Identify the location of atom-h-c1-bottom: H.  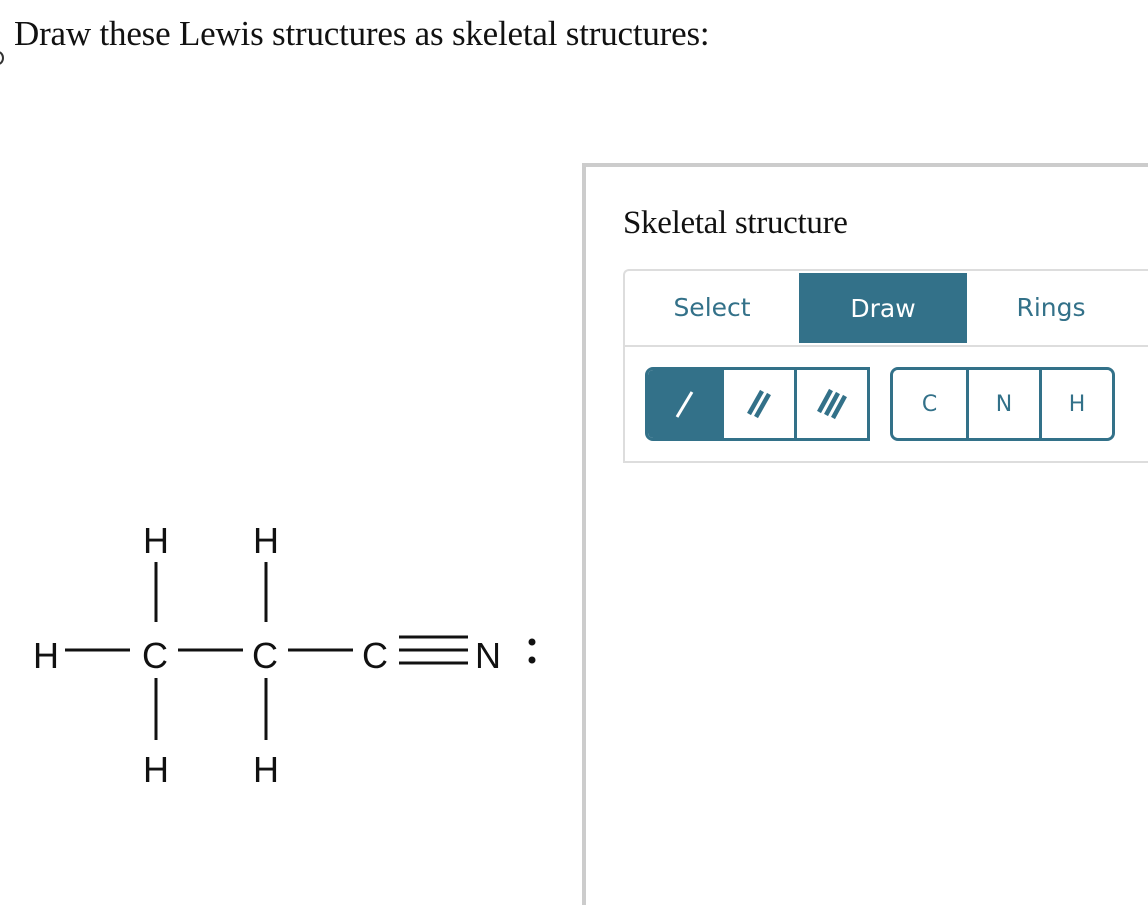
(156, 769).